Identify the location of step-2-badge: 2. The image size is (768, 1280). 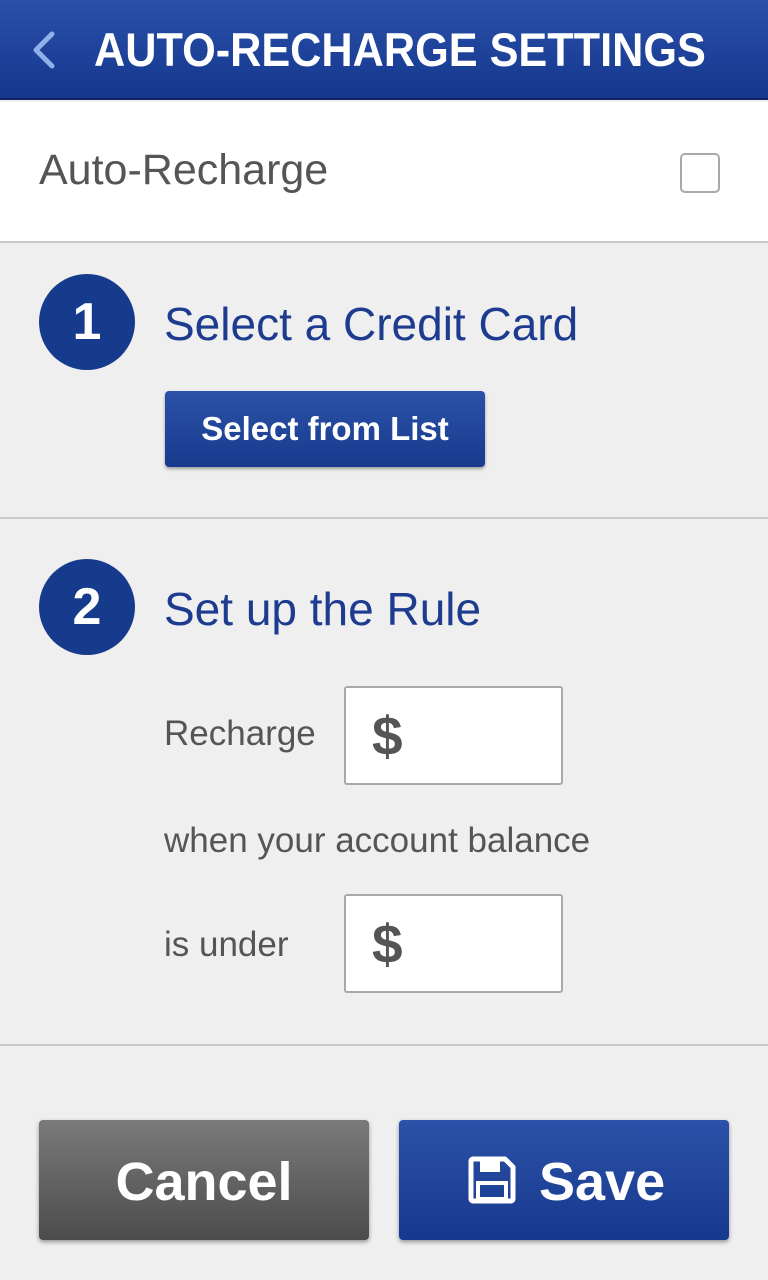
(87, 607).